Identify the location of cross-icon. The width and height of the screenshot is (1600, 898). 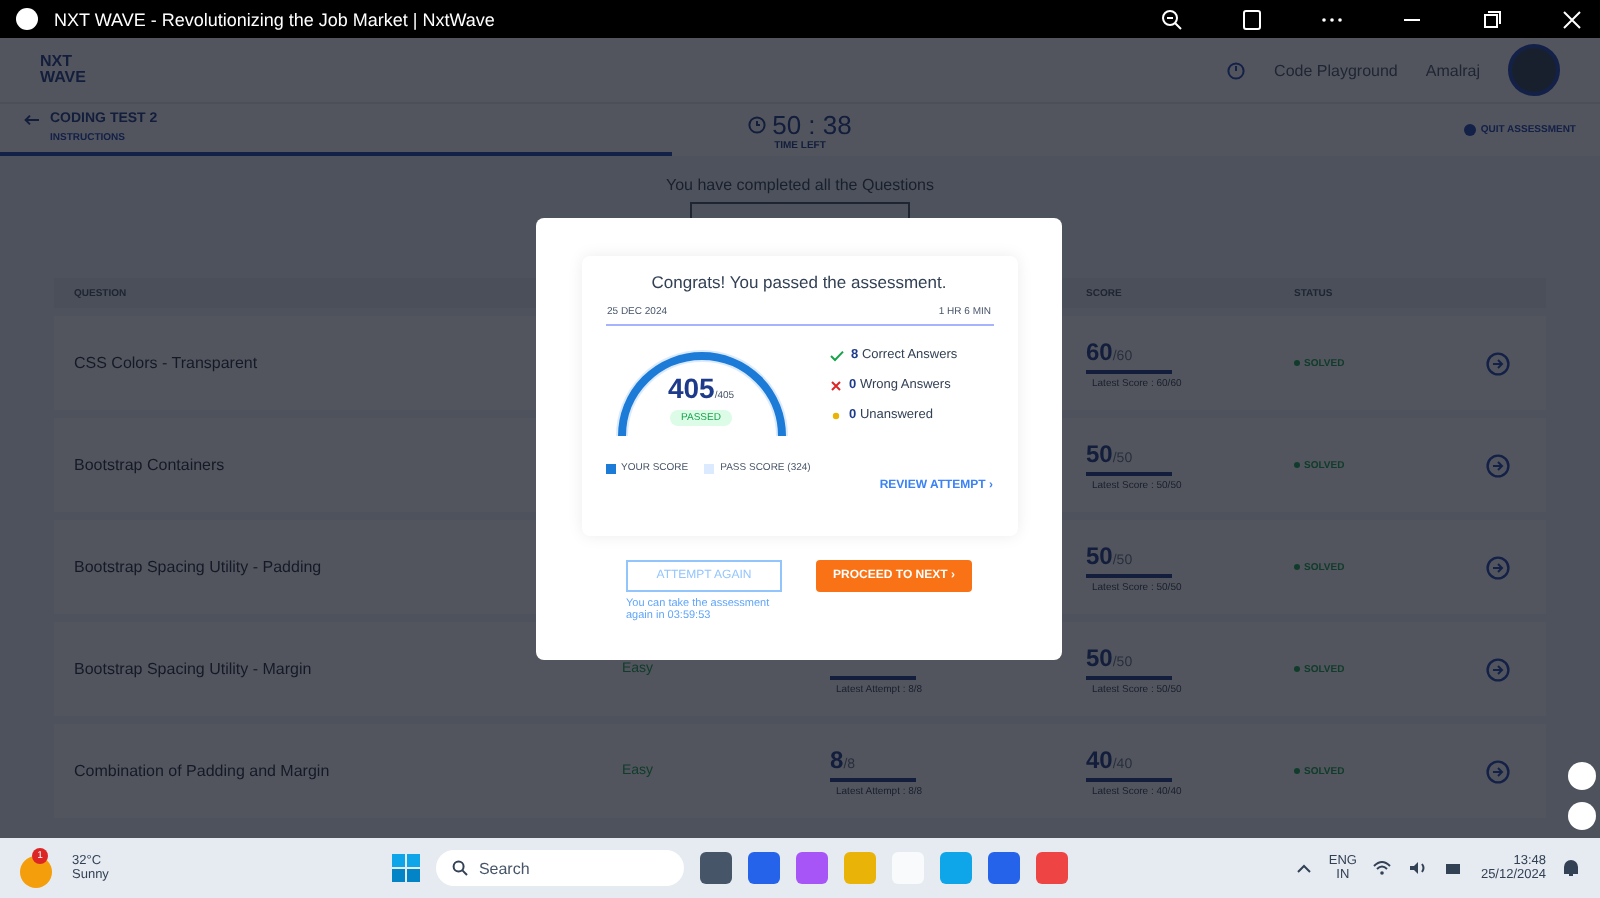
(835, 385).